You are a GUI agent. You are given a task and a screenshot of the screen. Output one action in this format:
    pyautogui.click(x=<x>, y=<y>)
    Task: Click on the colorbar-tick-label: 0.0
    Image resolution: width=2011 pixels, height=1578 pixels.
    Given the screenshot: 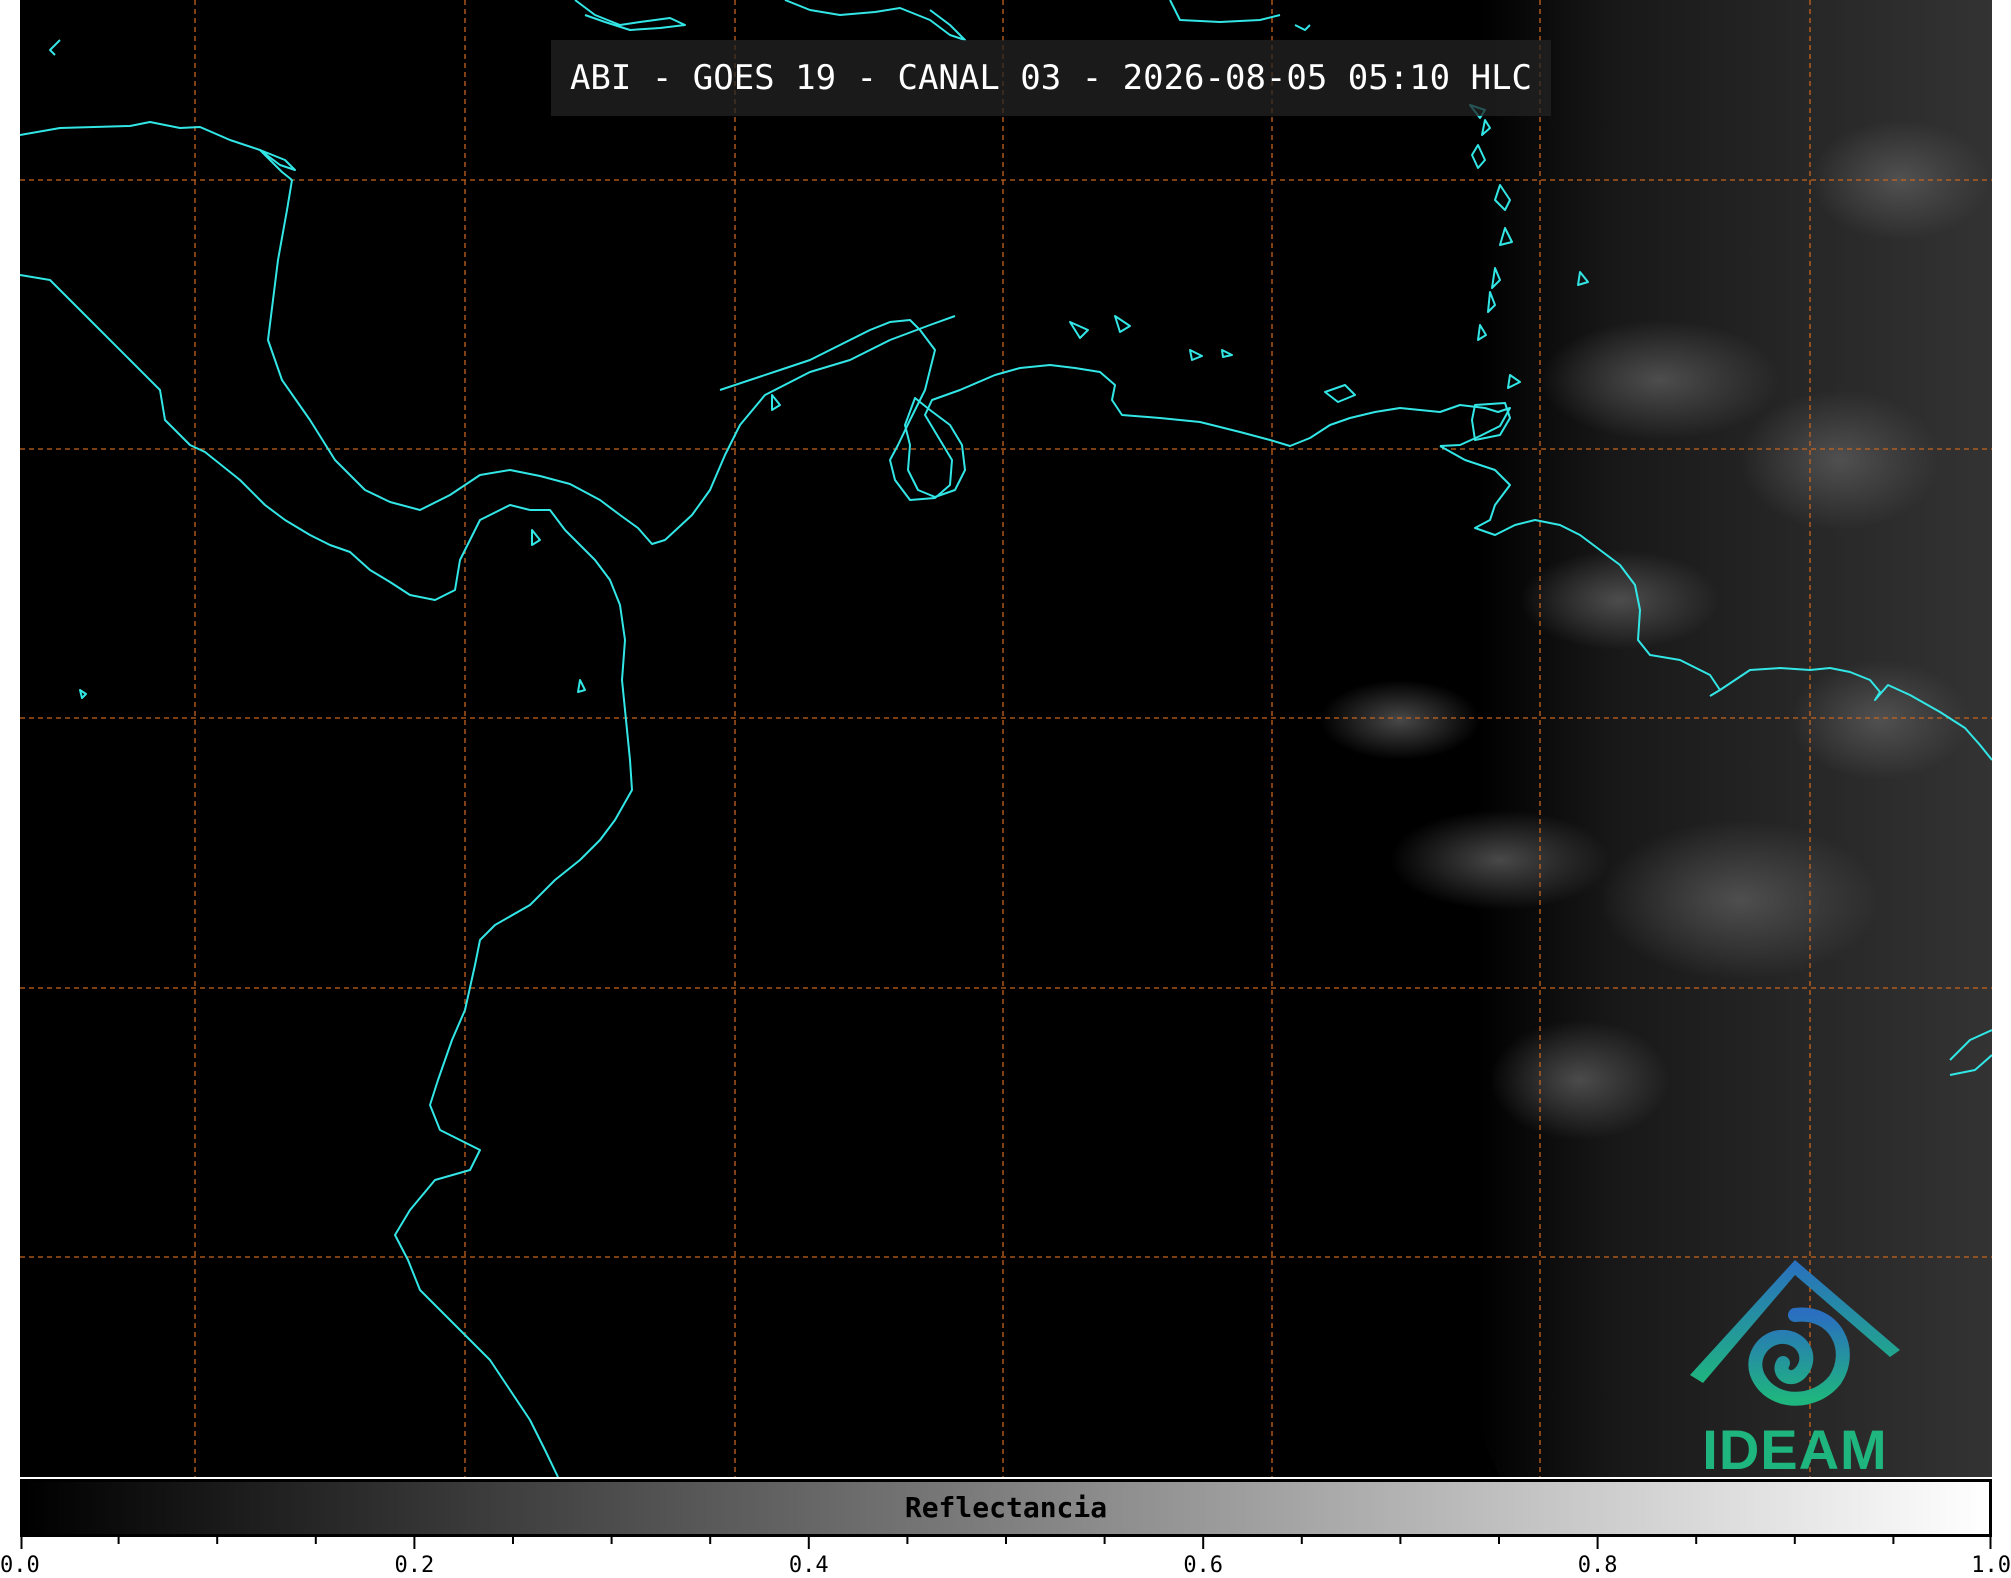 What is the action you would take?
    pyautogui.click(x=20, y=1565)
    